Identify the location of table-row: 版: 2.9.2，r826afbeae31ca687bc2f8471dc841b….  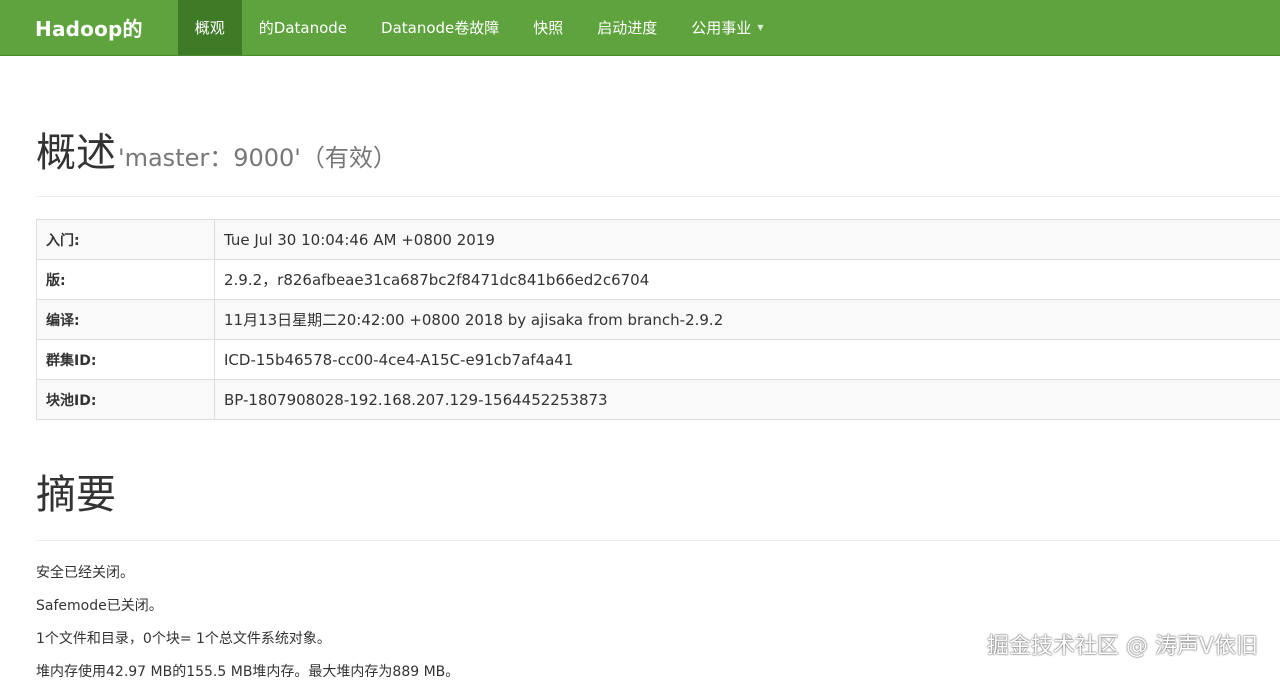
(658, 280).